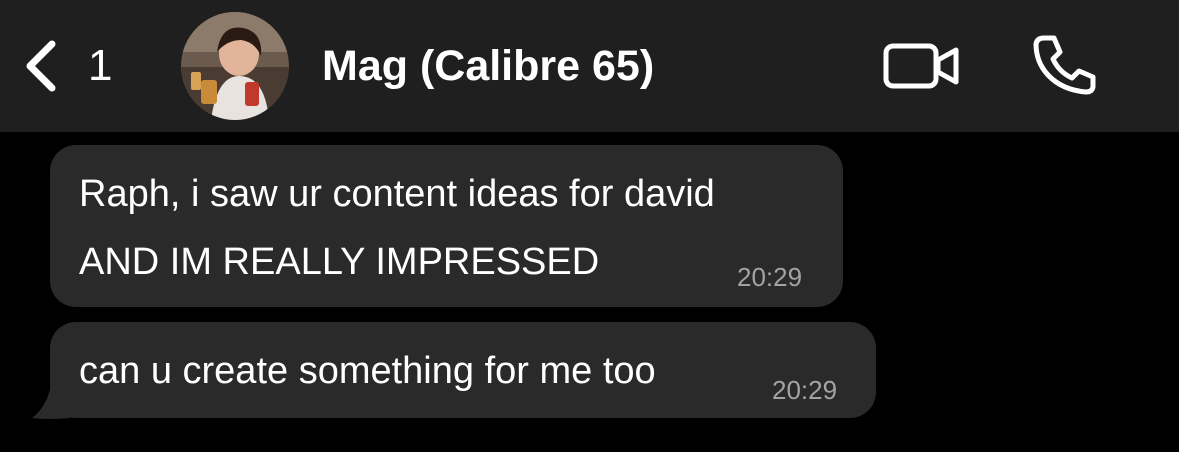 The image size is (1179, 452). Describe the element at coordinates (367, 371) in the screenshot. I see `message-text: can u create something for me too` at that location.